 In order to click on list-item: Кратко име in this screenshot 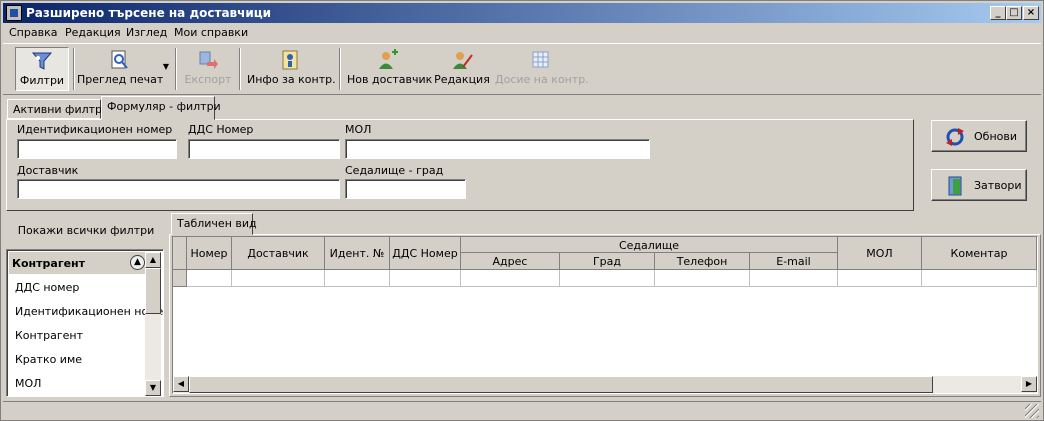, I will do `click(48, 359)`.